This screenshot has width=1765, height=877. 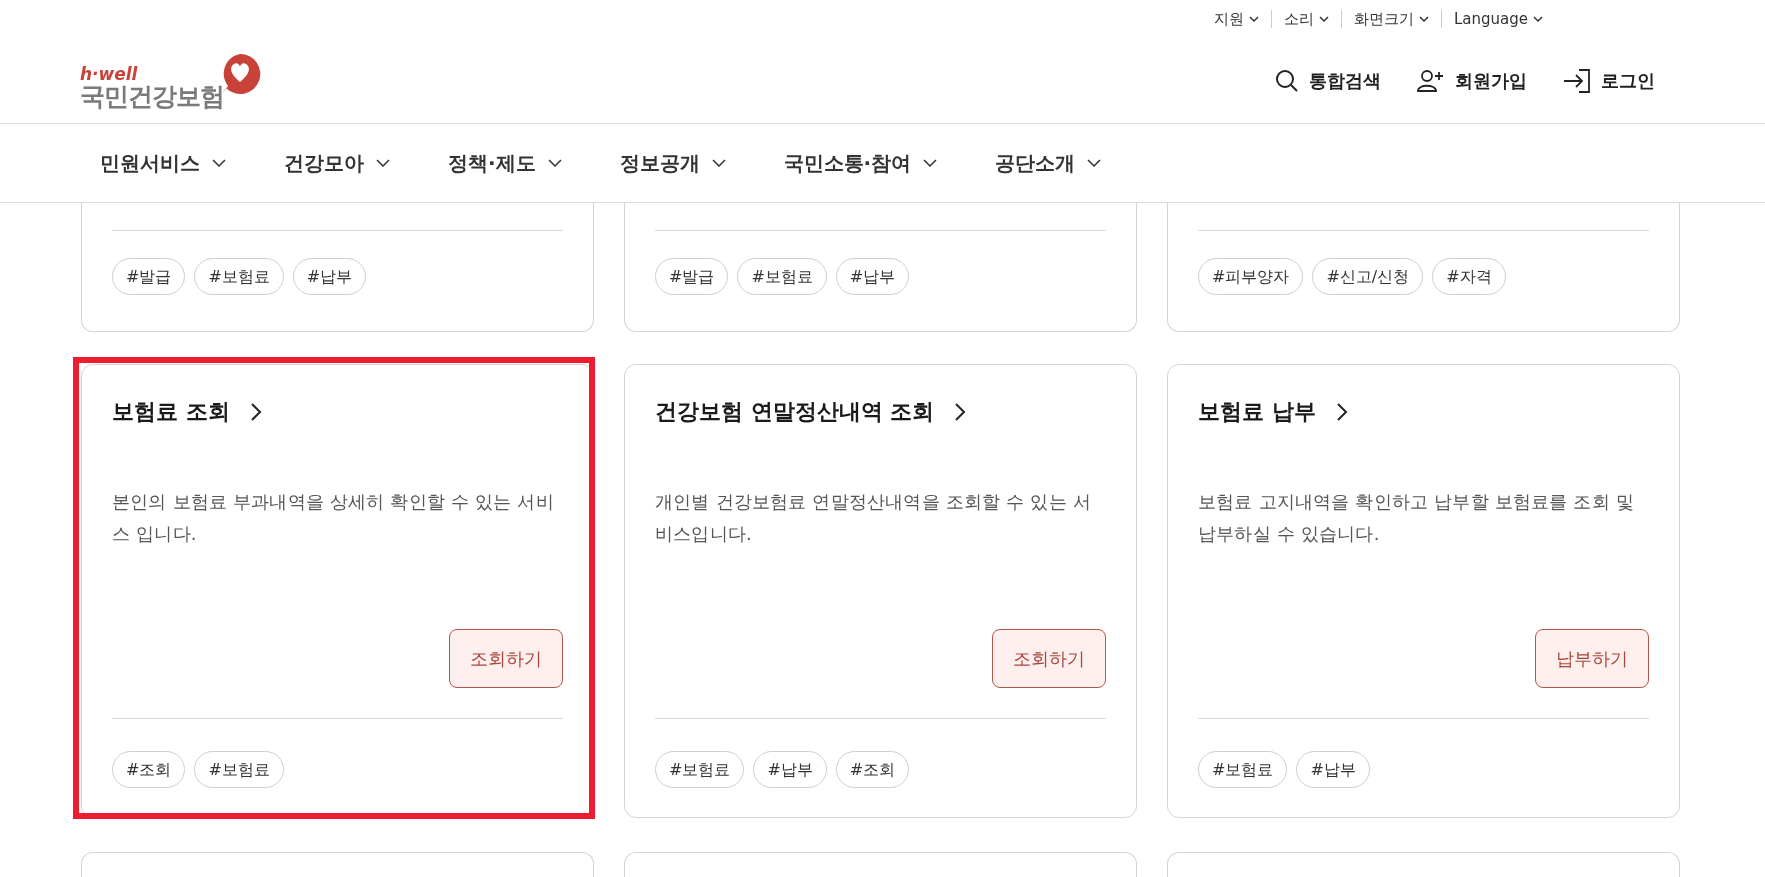 I want to click on sign-in-icon, so click(x=1577, y=80).